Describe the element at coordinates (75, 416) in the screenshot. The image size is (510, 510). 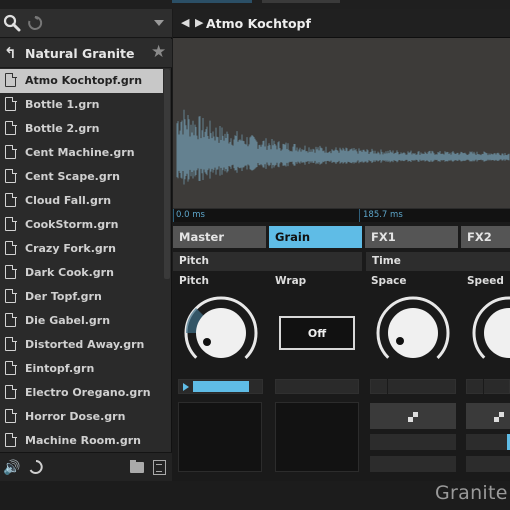
I see `file-name: Horror Dose.grn` at that location.